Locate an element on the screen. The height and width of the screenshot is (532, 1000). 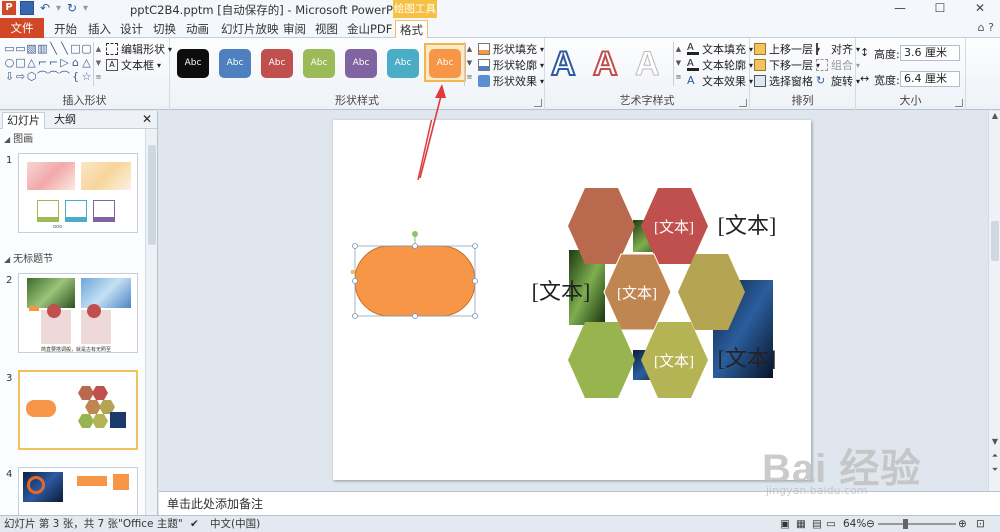
hexagon-text: [文本] is located at coordinates (674, 227).